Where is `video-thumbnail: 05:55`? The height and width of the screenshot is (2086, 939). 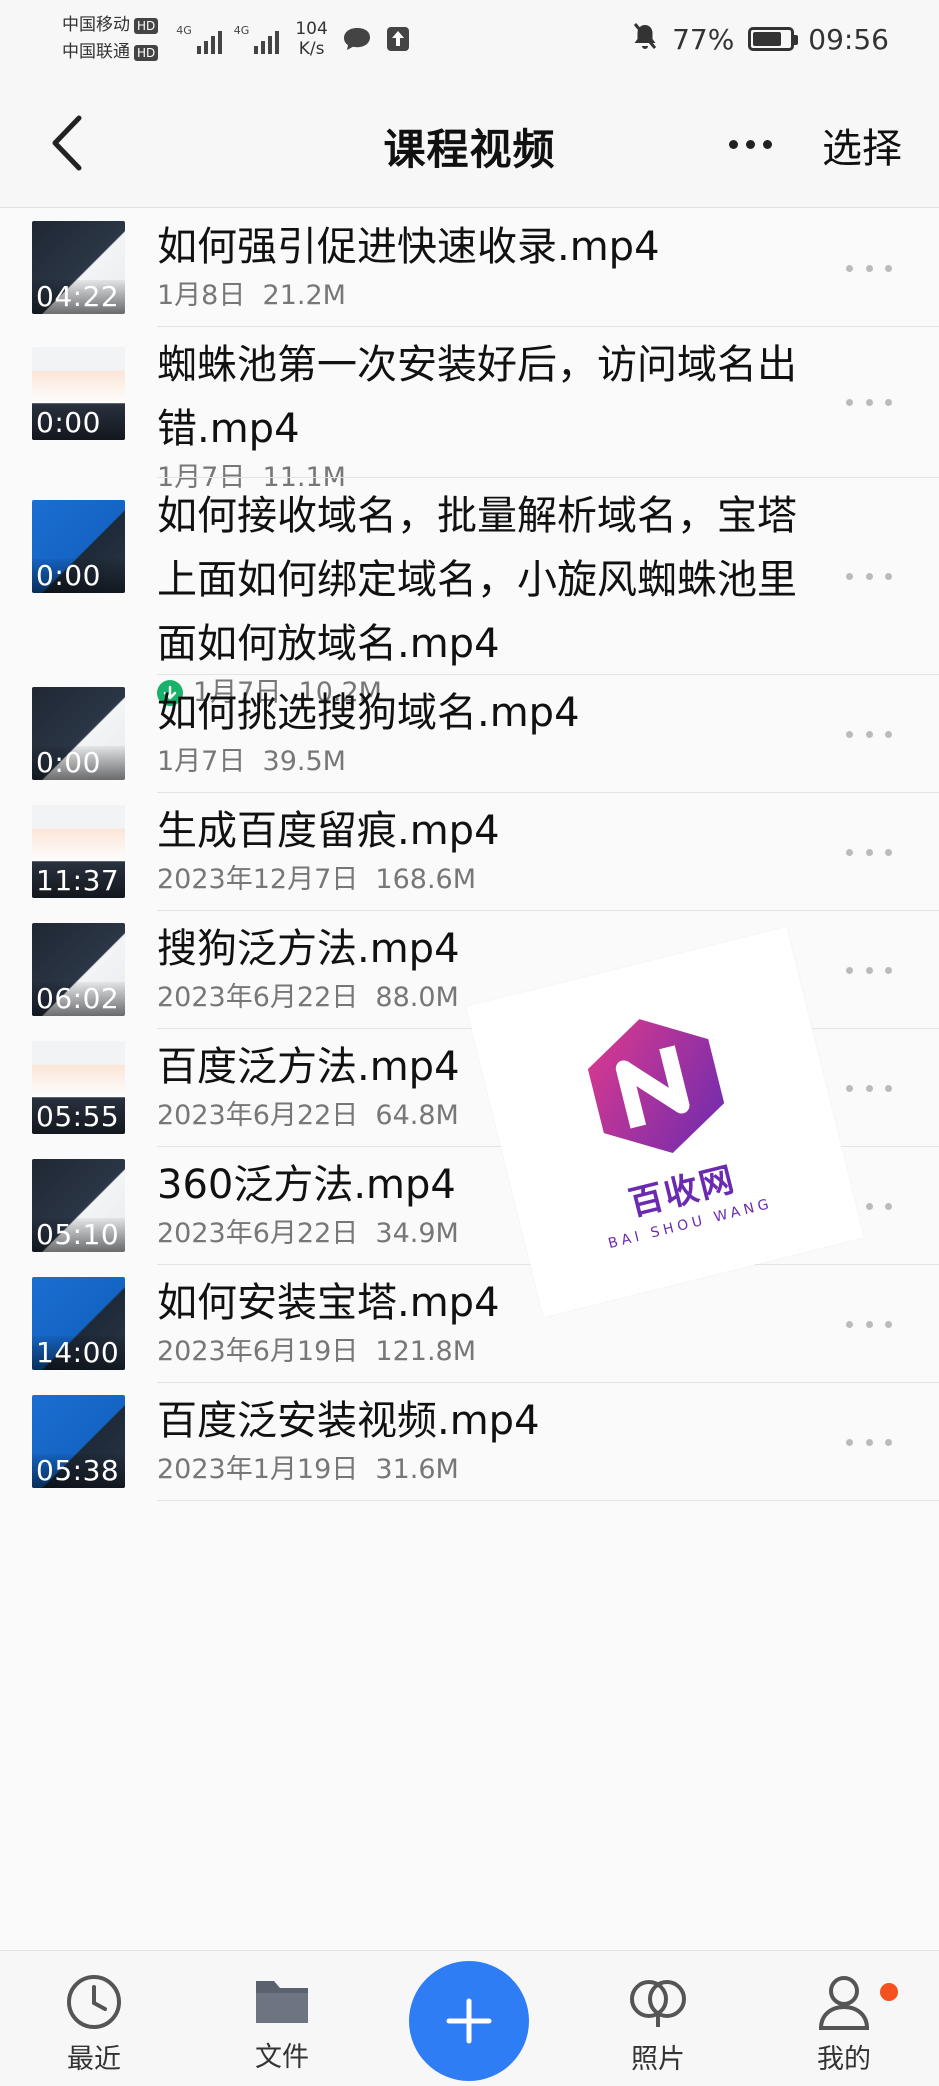 video-thumbnail: 05:55 is located at coordinates (78, 1087).